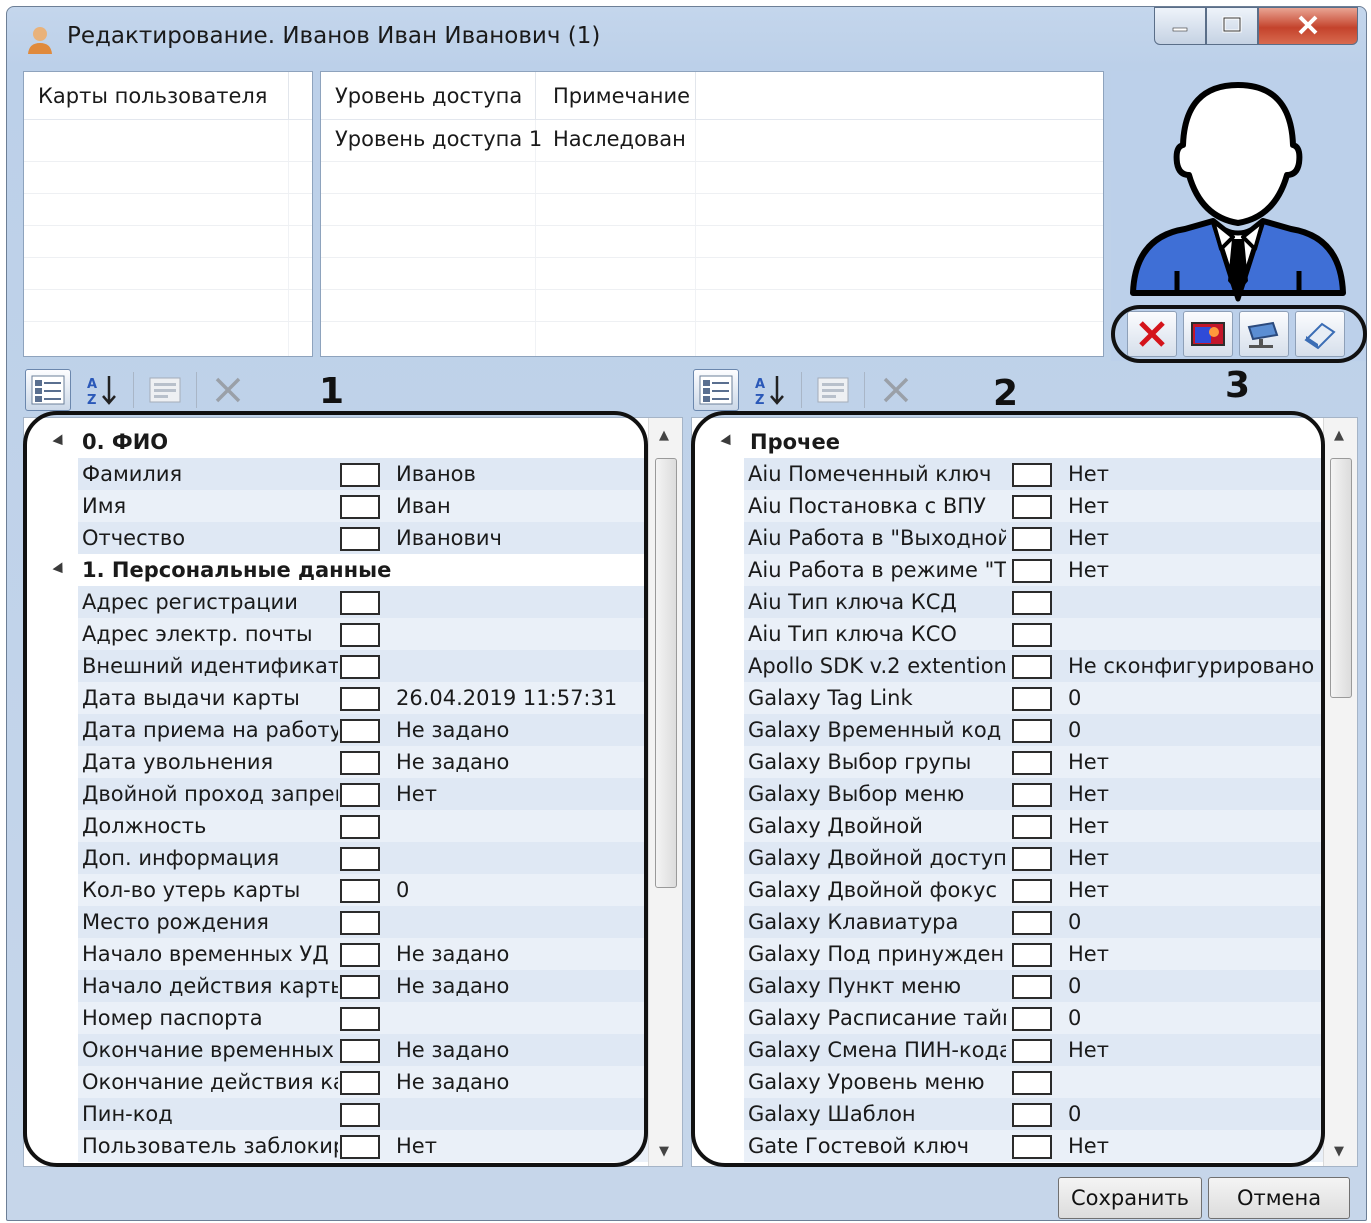  I want to click on grid-property-row: Galaxy Пункт меню 0, so click(1007, 986).